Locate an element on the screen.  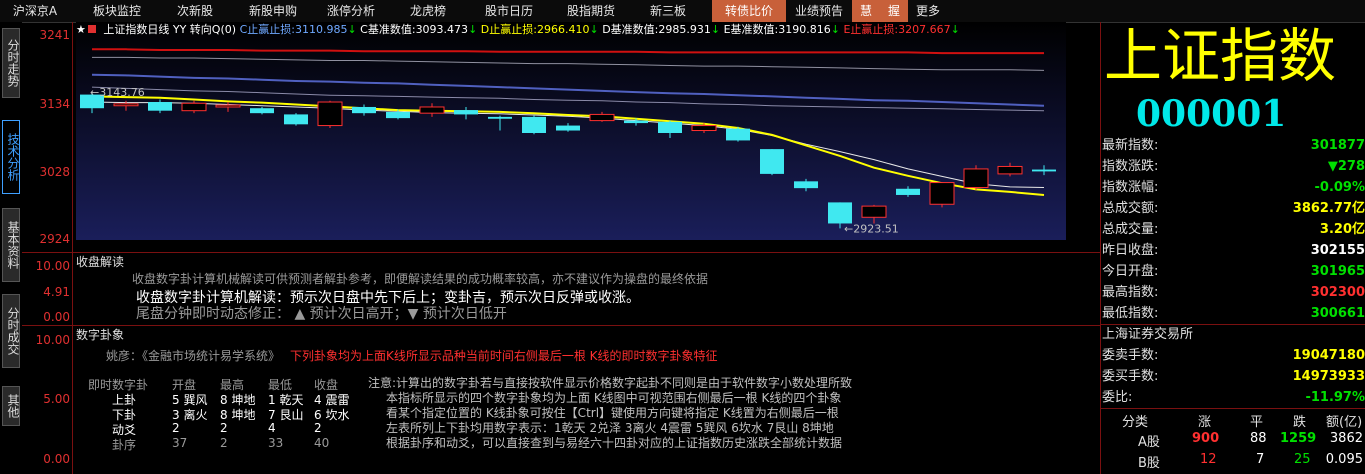
star-icon: ★ is located at coordinates (81, 29).